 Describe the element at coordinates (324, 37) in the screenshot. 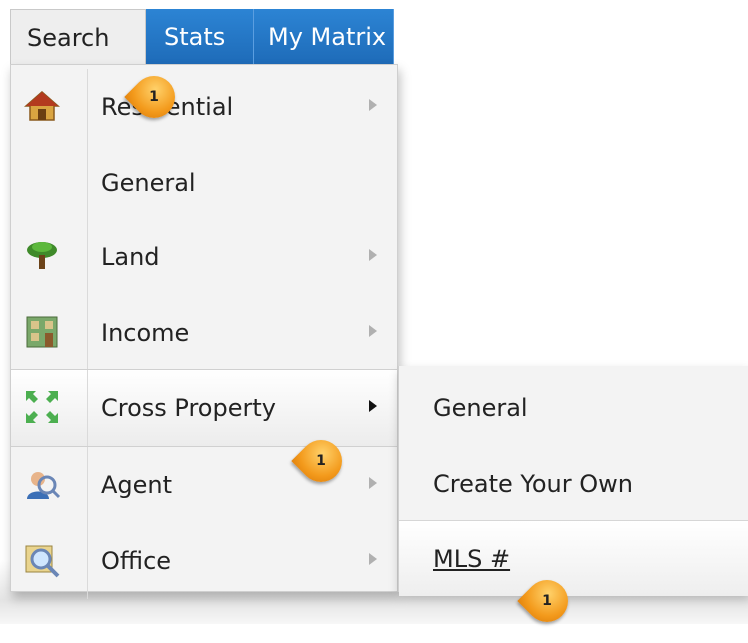

I see `tab-my-matrix: My Matrix` at that location.